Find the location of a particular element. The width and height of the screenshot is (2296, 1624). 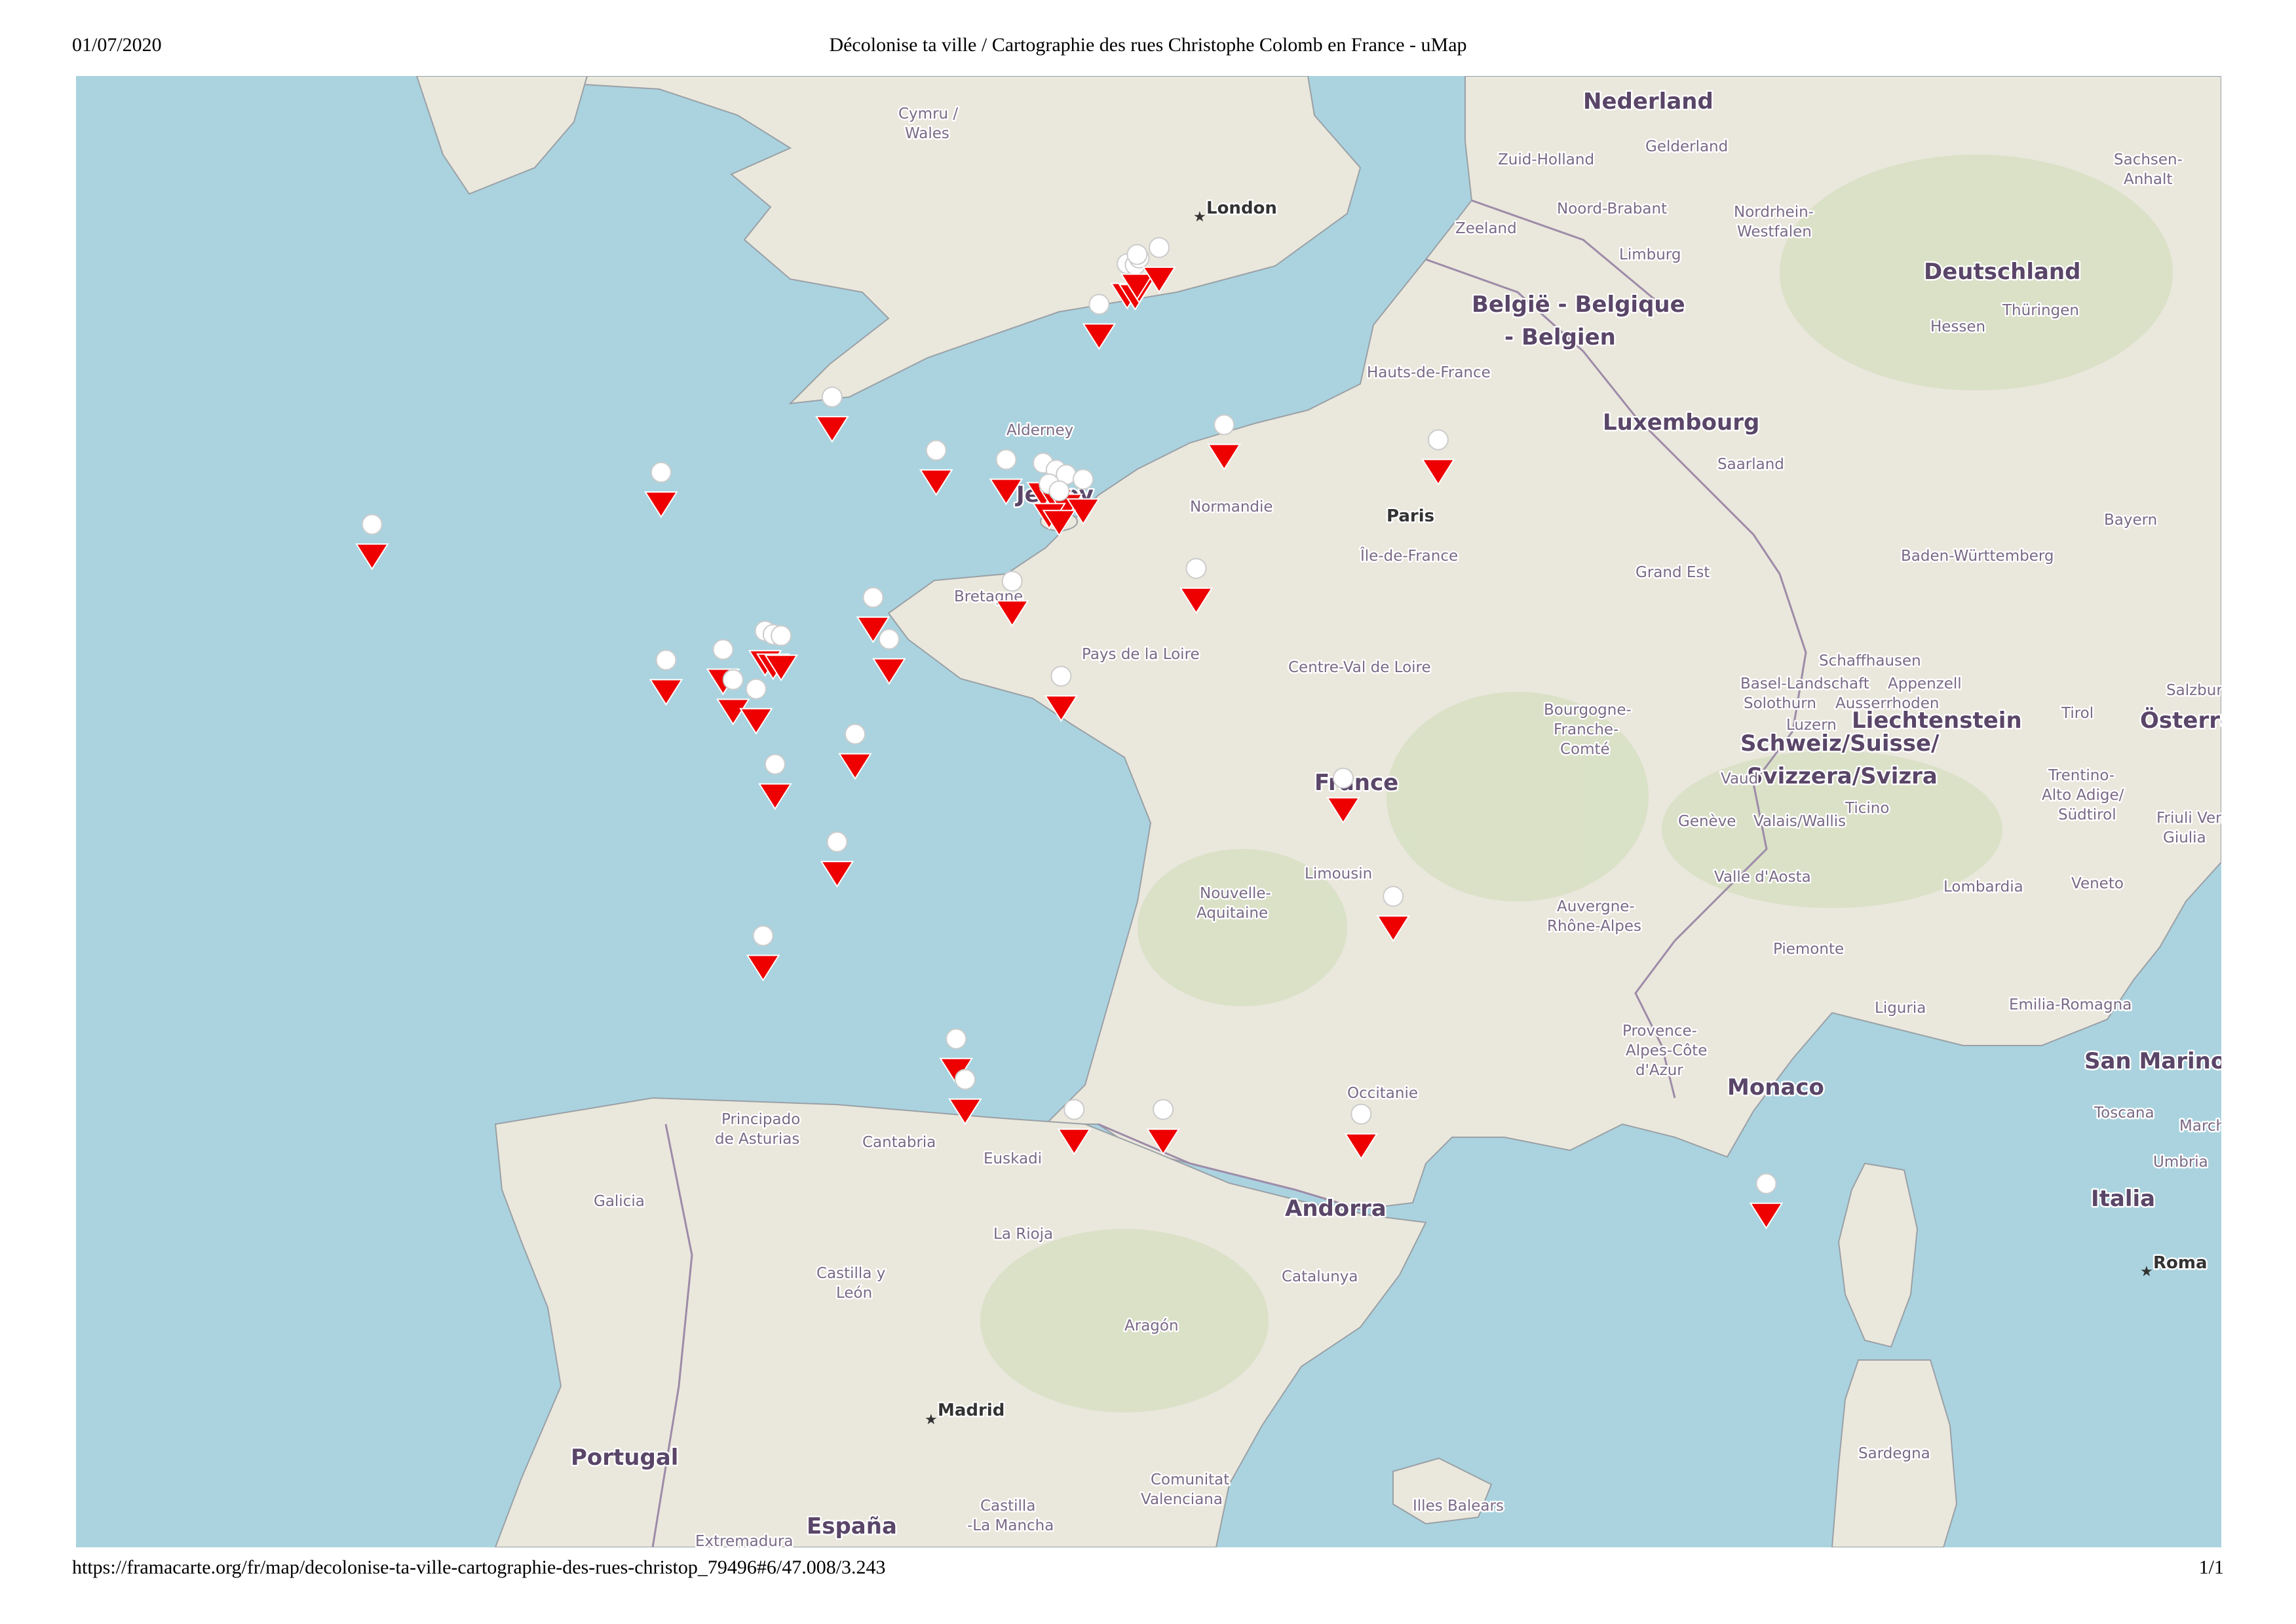

label-zuid-holland: Zuid-Holland is located at coordinates (1546, 159).